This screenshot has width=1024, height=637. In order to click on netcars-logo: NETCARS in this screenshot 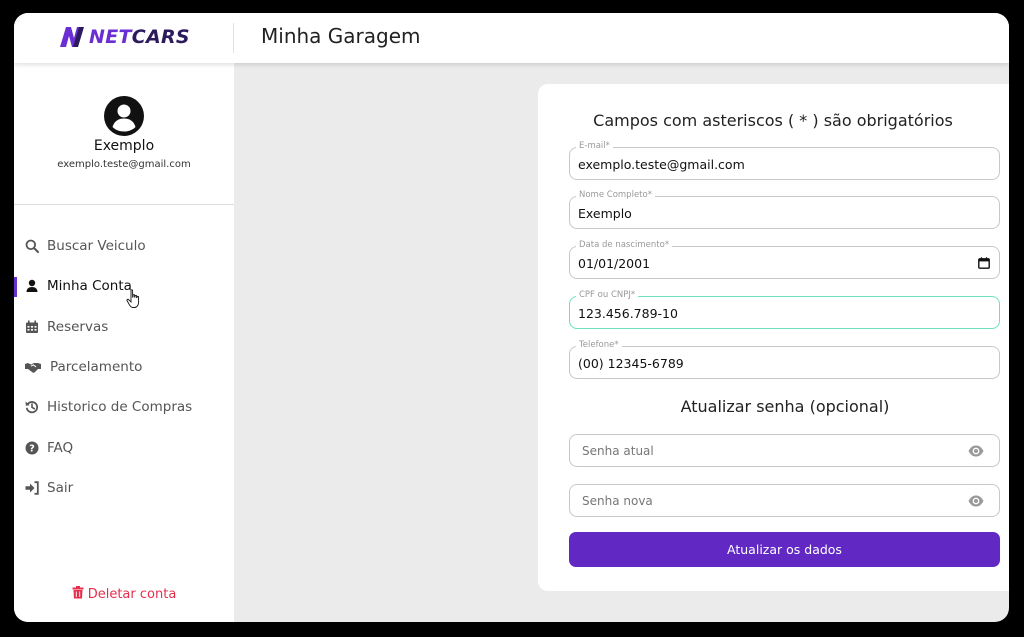, I will do `click(124, 37)`.